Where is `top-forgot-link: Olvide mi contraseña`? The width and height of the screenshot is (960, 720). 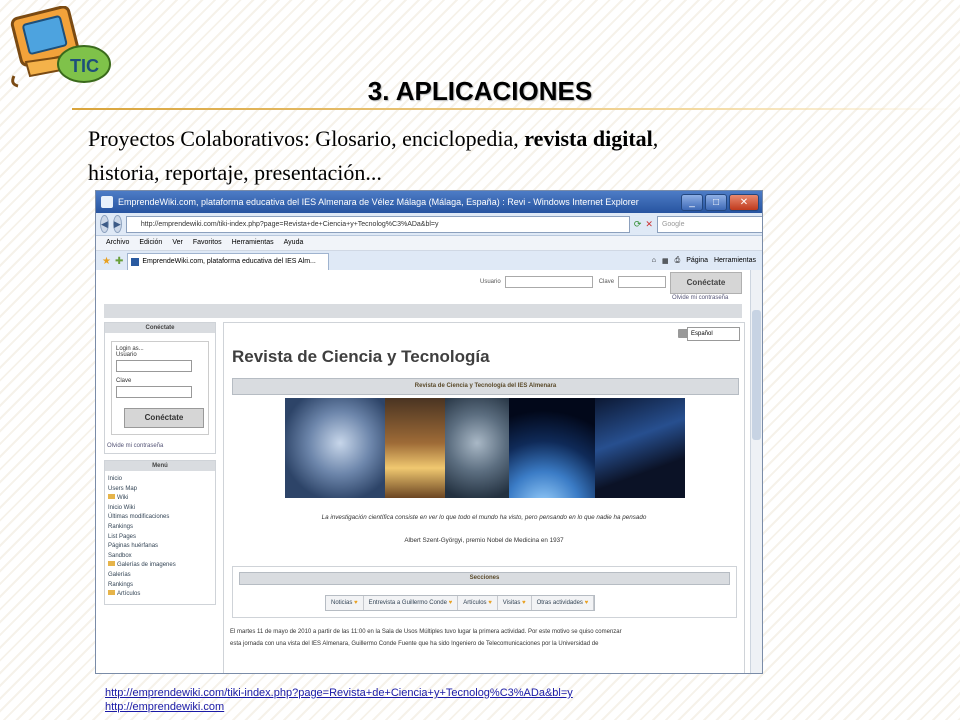 top-forgot-link: Olvide mi contraseña is located at coordinates (700, 298).